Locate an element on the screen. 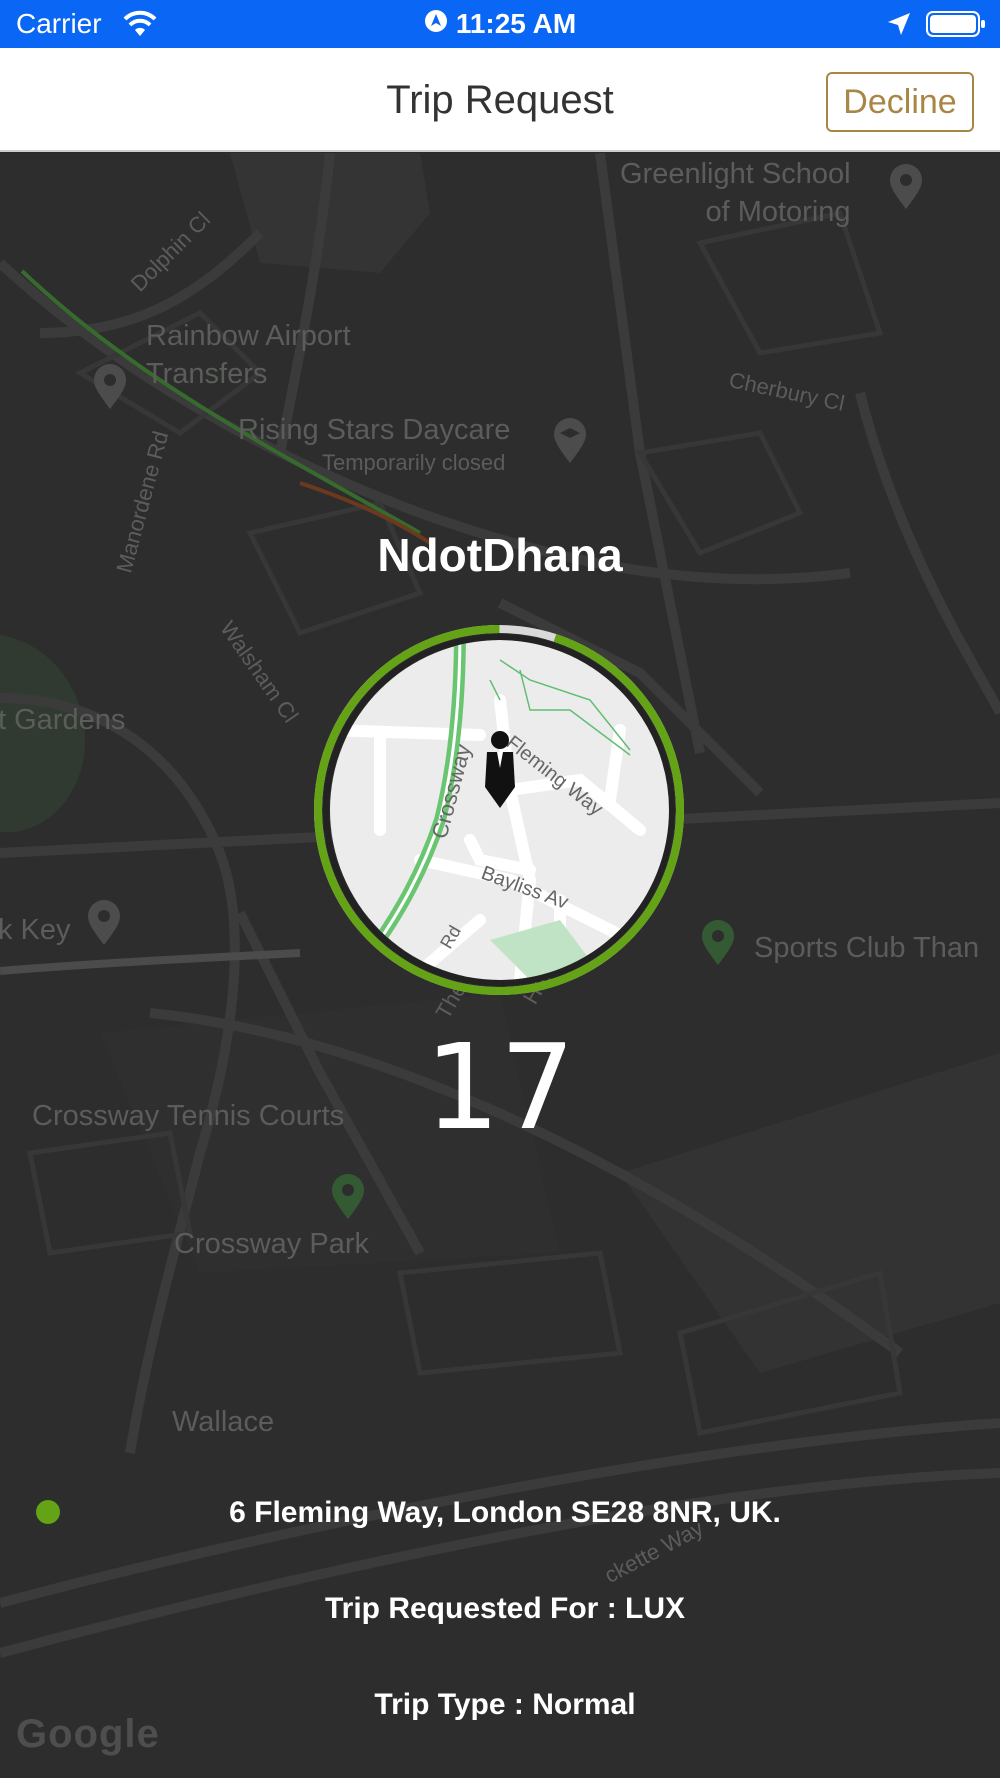 This screenshot has height=1778, width=1000. location-services-icon is located at coordinates (436, 24).